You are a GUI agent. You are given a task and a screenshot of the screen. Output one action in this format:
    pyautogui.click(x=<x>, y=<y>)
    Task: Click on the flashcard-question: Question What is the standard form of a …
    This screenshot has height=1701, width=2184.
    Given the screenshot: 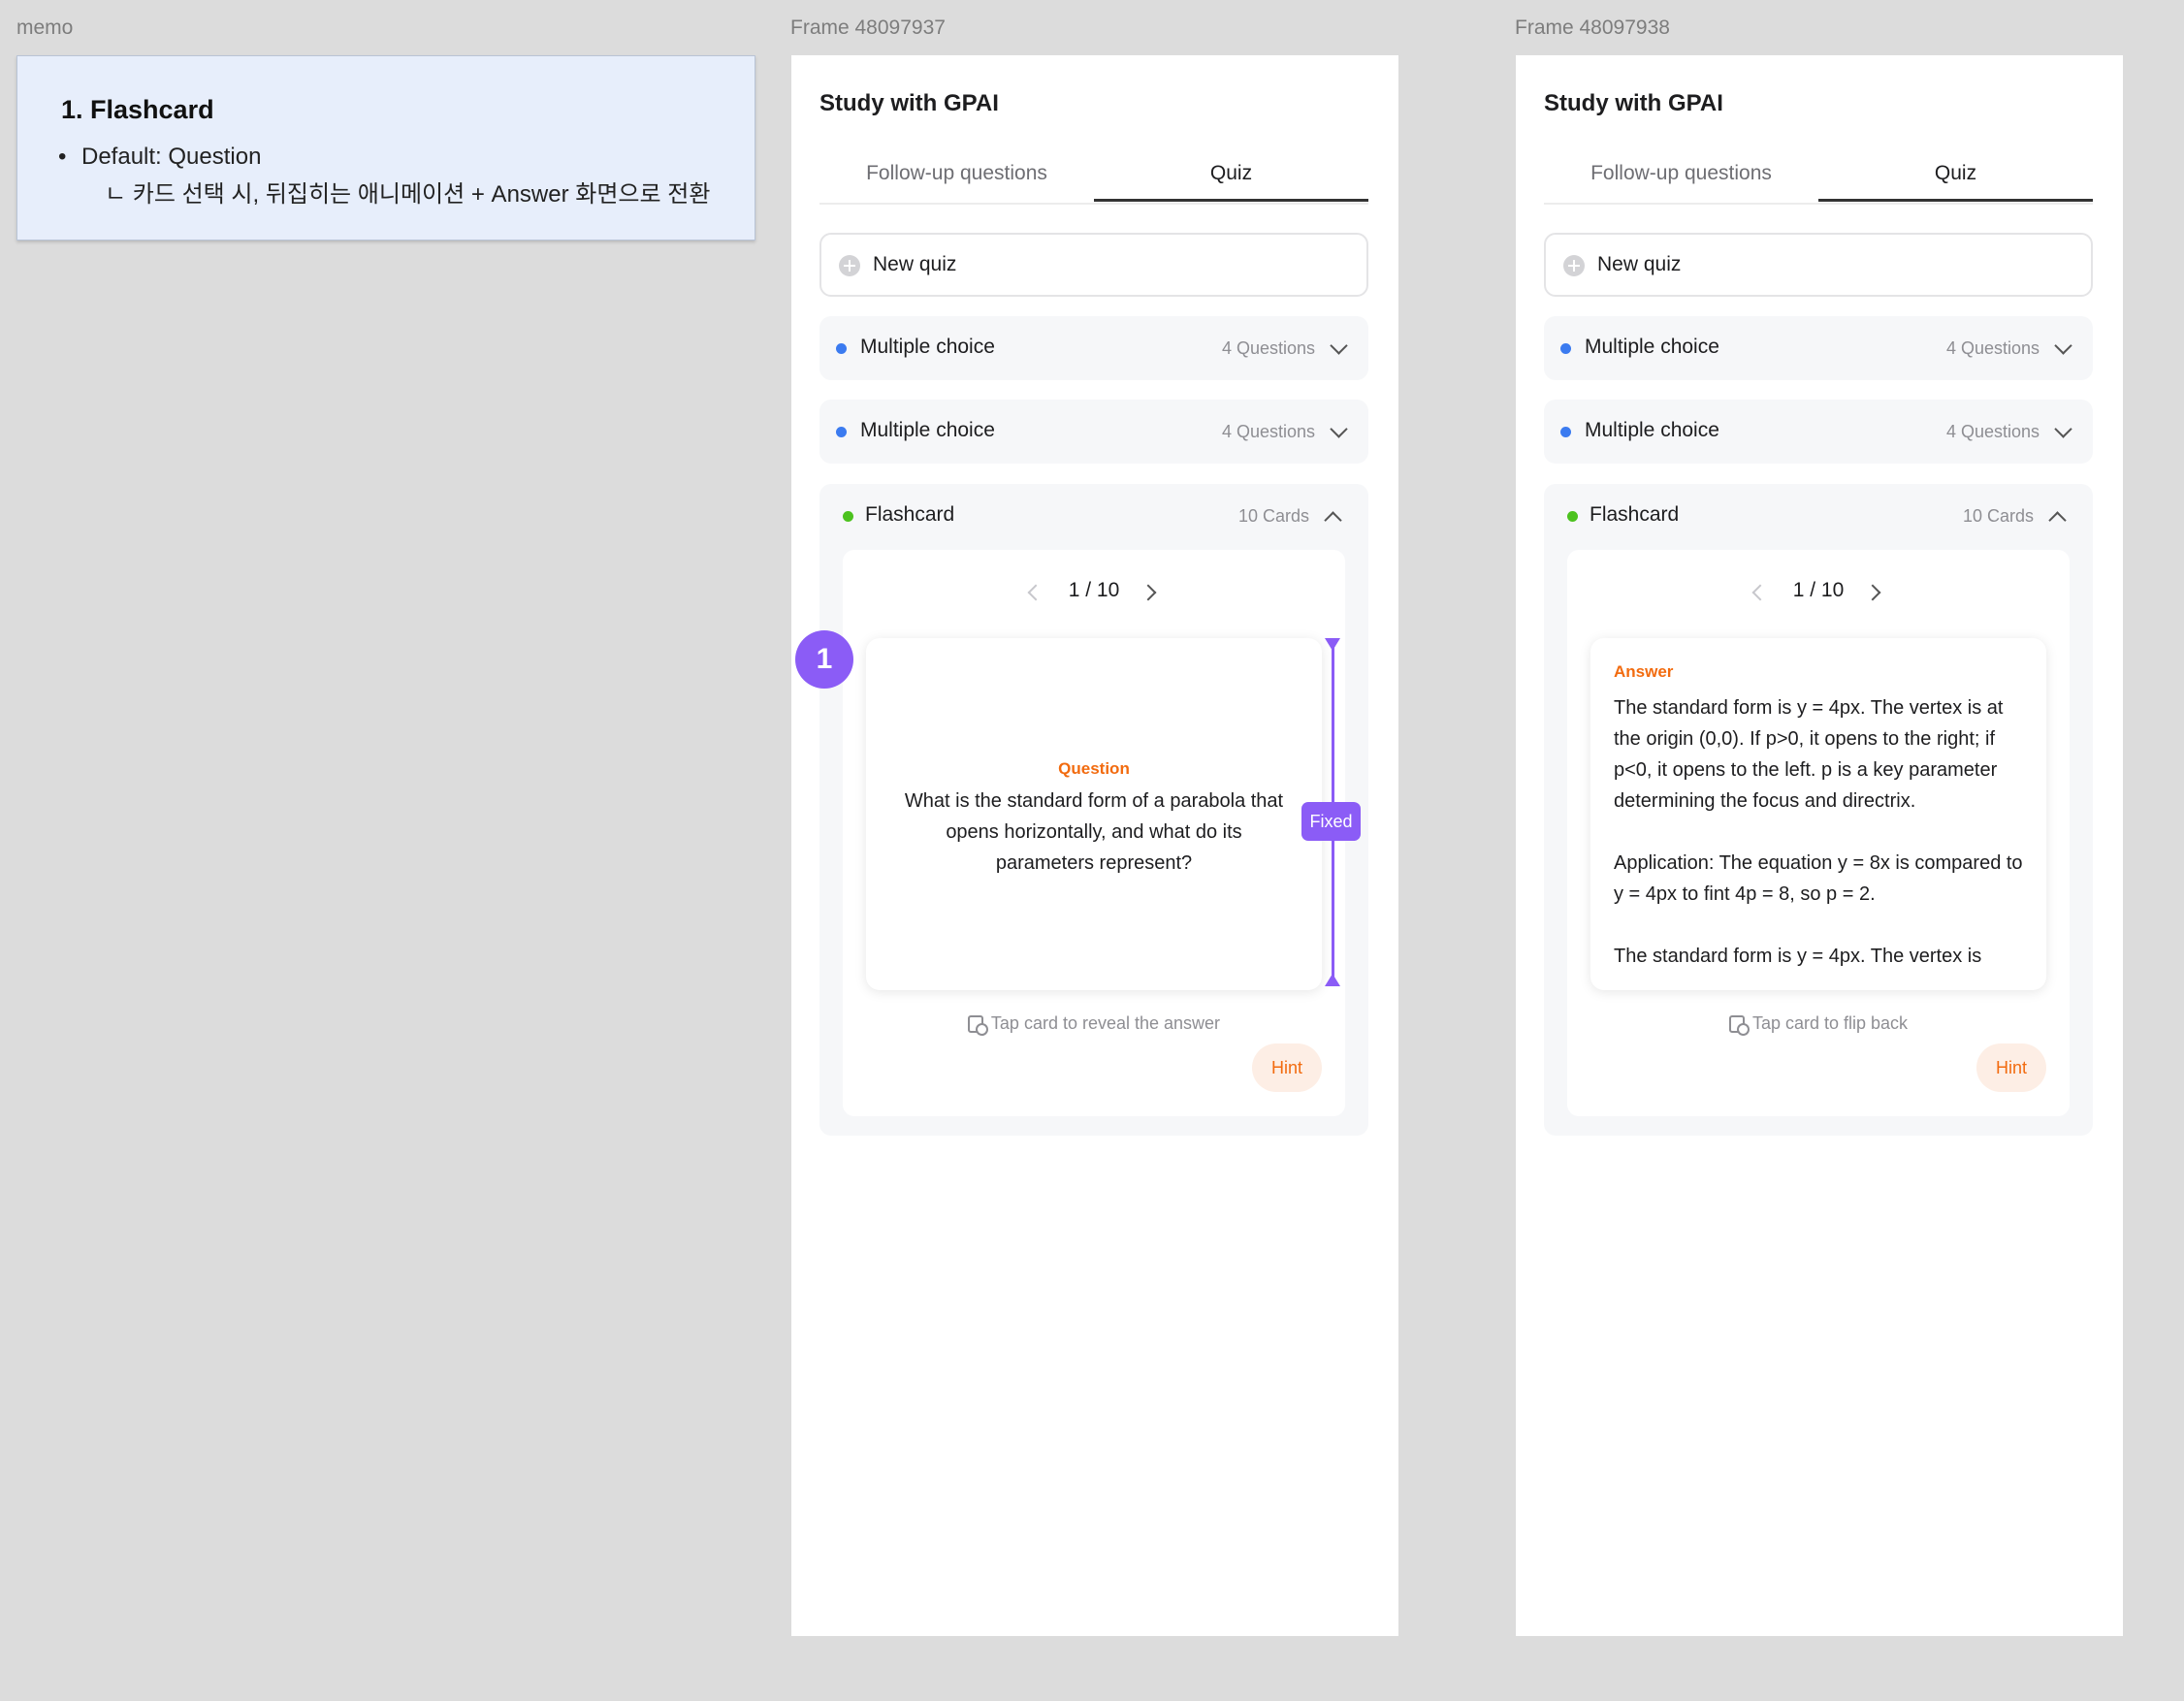 What is the action you would take?
    pyautogui.click(x=1094, y=814)
    